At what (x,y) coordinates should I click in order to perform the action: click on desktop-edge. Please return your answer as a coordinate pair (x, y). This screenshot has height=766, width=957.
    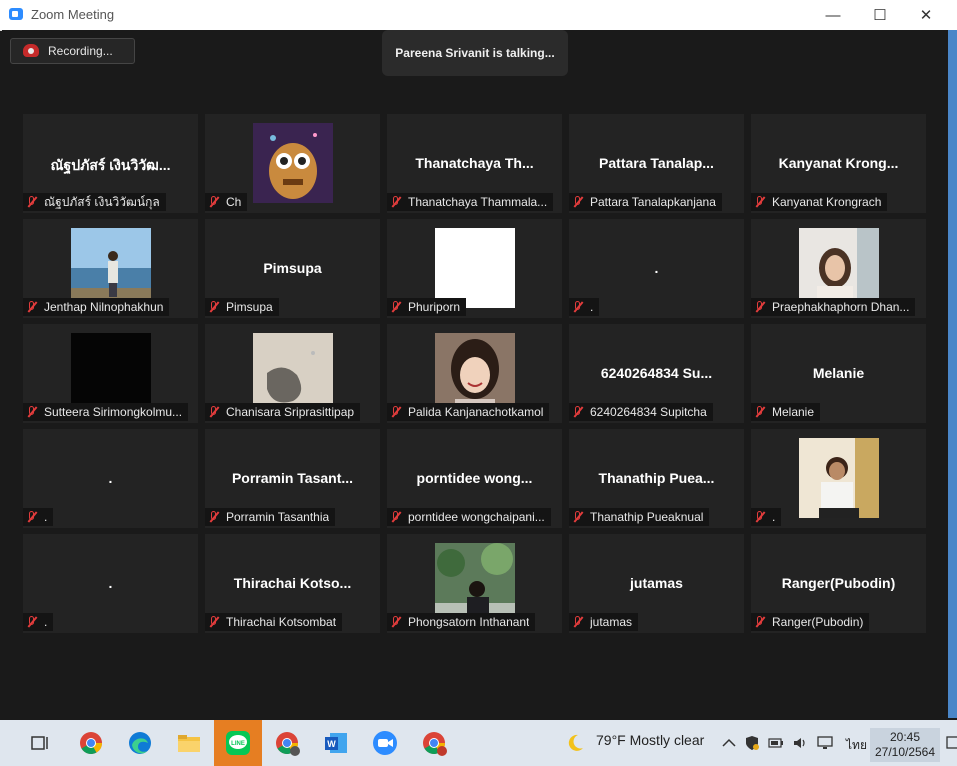
    Looking at the image, I should click on (952, 374).